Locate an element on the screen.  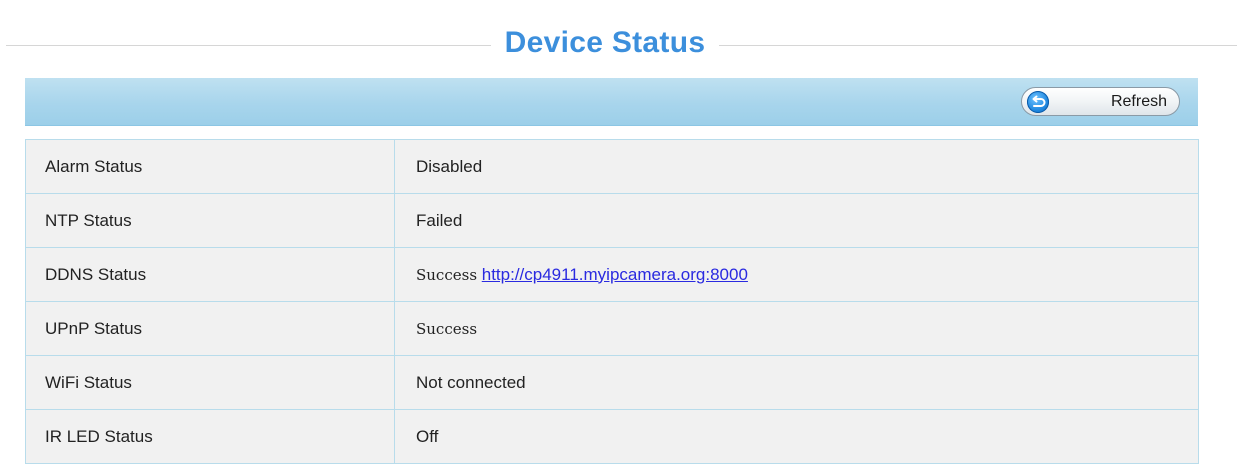
ddns-status-value: Success is located at coordinates (447, 274).